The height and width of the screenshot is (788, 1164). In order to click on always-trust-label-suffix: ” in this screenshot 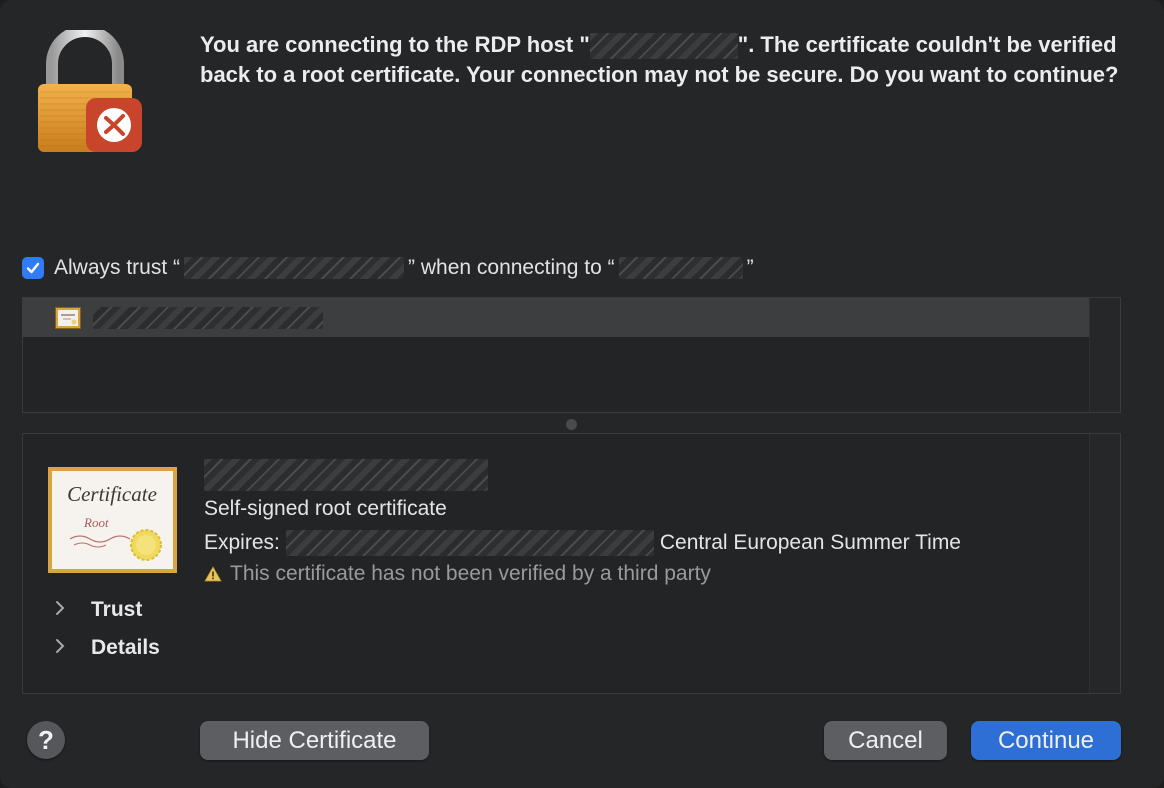, I will do `click(750, 267)`.